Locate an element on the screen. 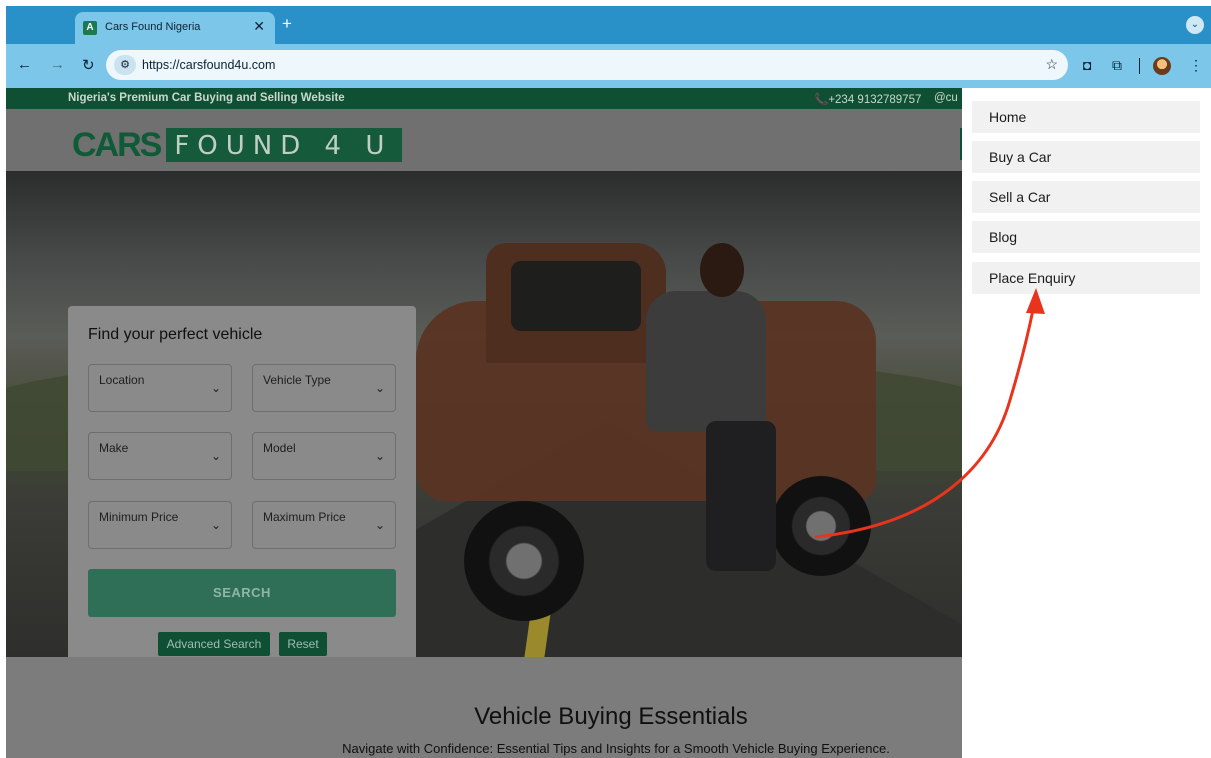 The width and height of the screenshot is (1211, 758). site-info-icon: ⚙ is located at coordinates (125, 65).